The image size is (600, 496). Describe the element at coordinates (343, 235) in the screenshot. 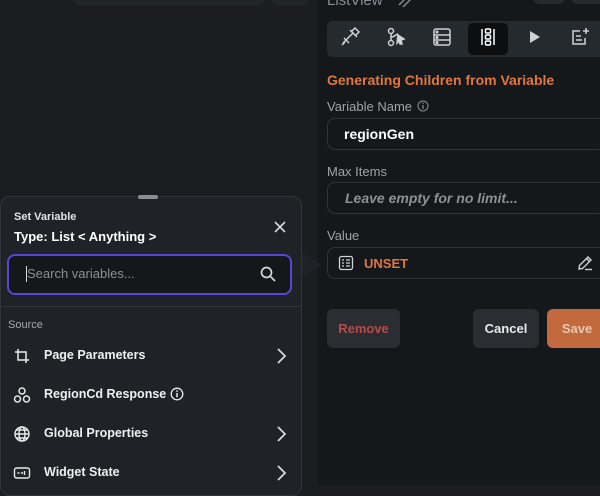

I see `value-label: Value` at that location.